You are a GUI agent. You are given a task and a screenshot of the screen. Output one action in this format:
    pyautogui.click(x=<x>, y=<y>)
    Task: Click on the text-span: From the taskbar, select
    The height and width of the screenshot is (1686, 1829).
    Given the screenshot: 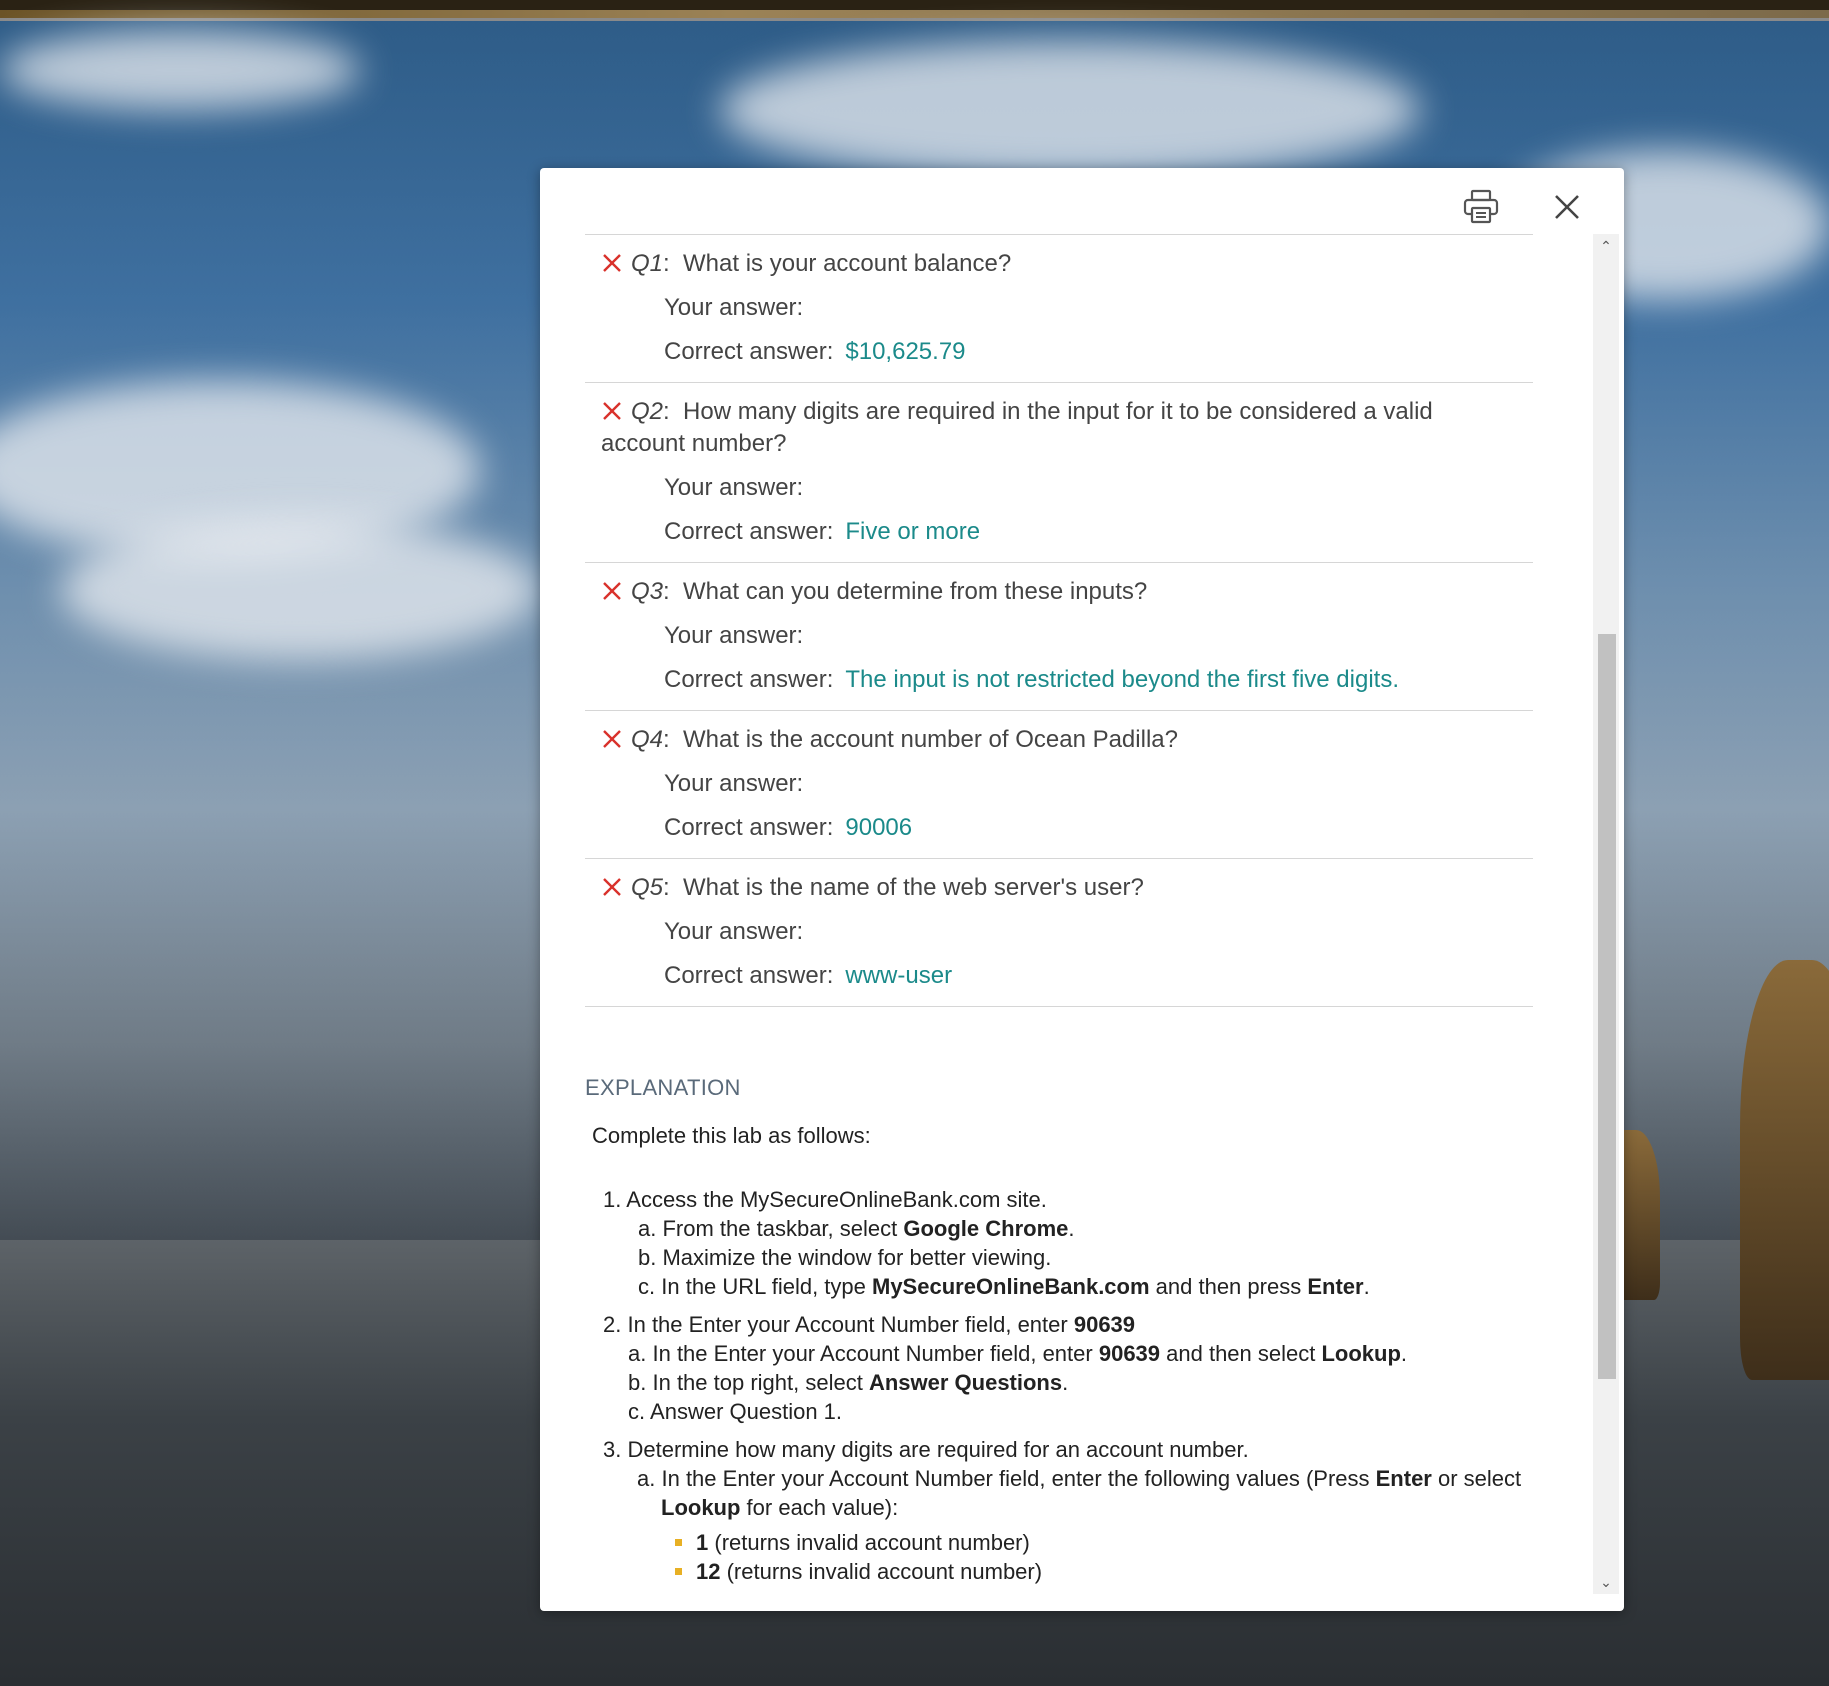 What is the action you would take?
    pyautogui.click(x=783, y=1228)
    